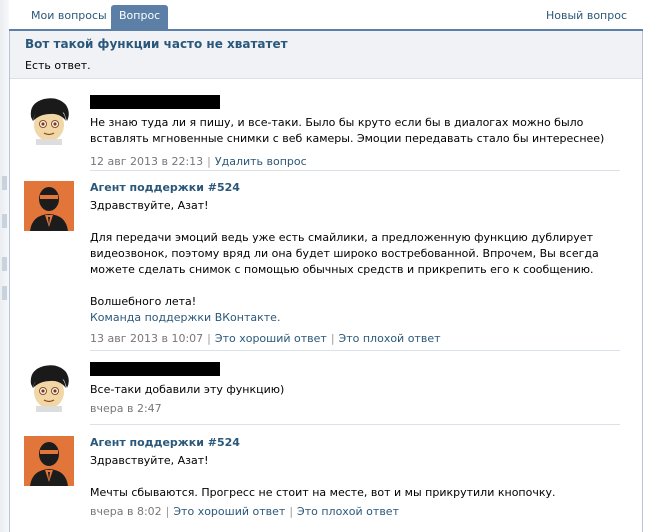  I want to click on message-text: Все-таки добавили эту функцию), so click(187, 389).